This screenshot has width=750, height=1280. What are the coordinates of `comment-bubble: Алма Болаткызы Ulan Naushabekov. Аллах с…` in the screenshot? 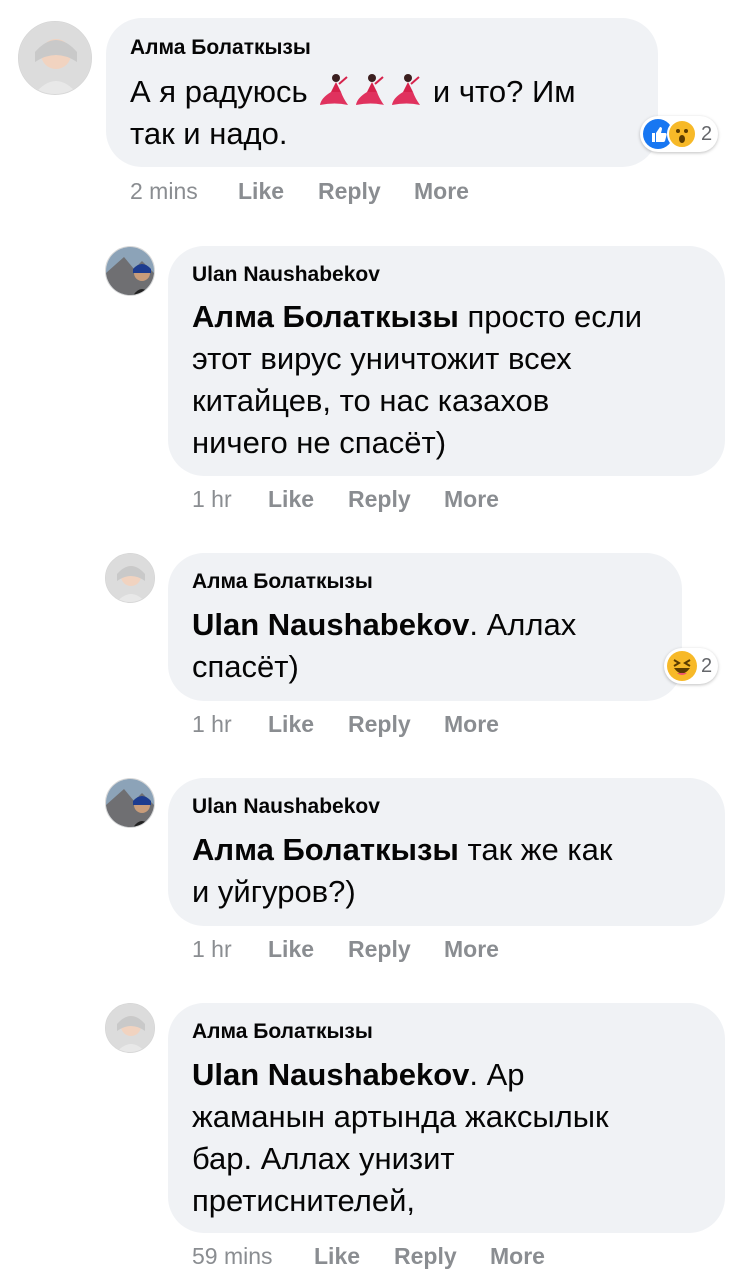 It's located at (425, 627).